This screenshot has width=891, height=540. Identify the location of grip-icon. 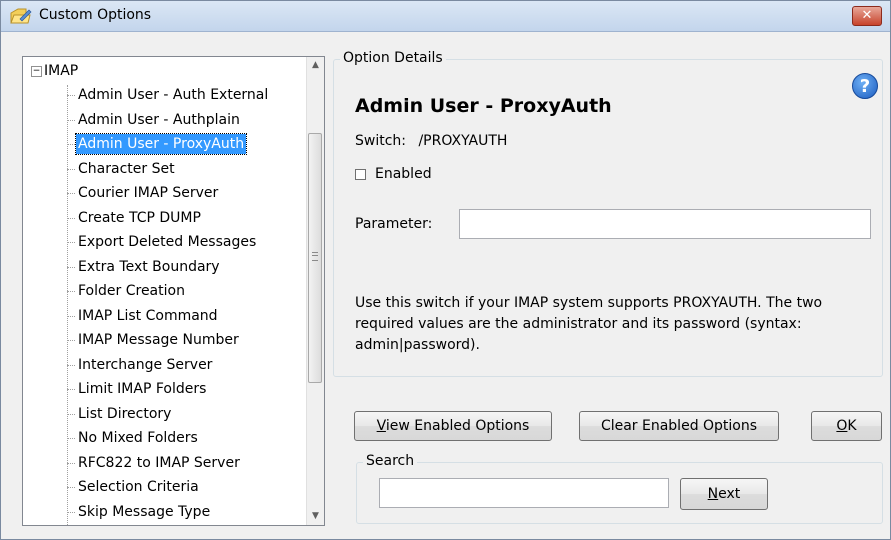
(315, 256).